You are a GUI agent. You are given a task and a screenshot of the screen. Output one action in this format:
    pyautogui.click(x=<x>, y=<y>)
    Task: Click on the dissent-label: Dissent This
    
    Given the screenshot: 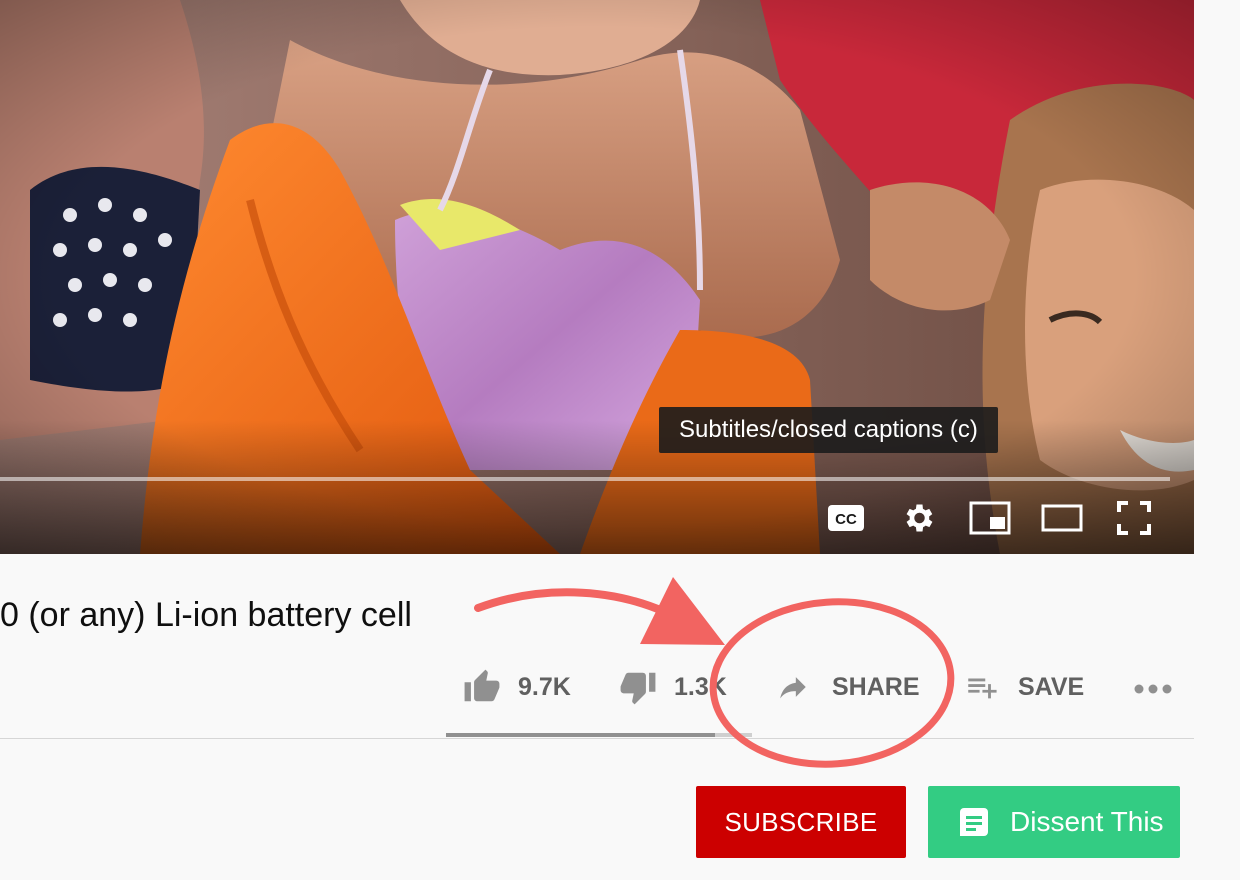 What is the action you would take?
    pyautogui.click(x=1087, y=821)
    